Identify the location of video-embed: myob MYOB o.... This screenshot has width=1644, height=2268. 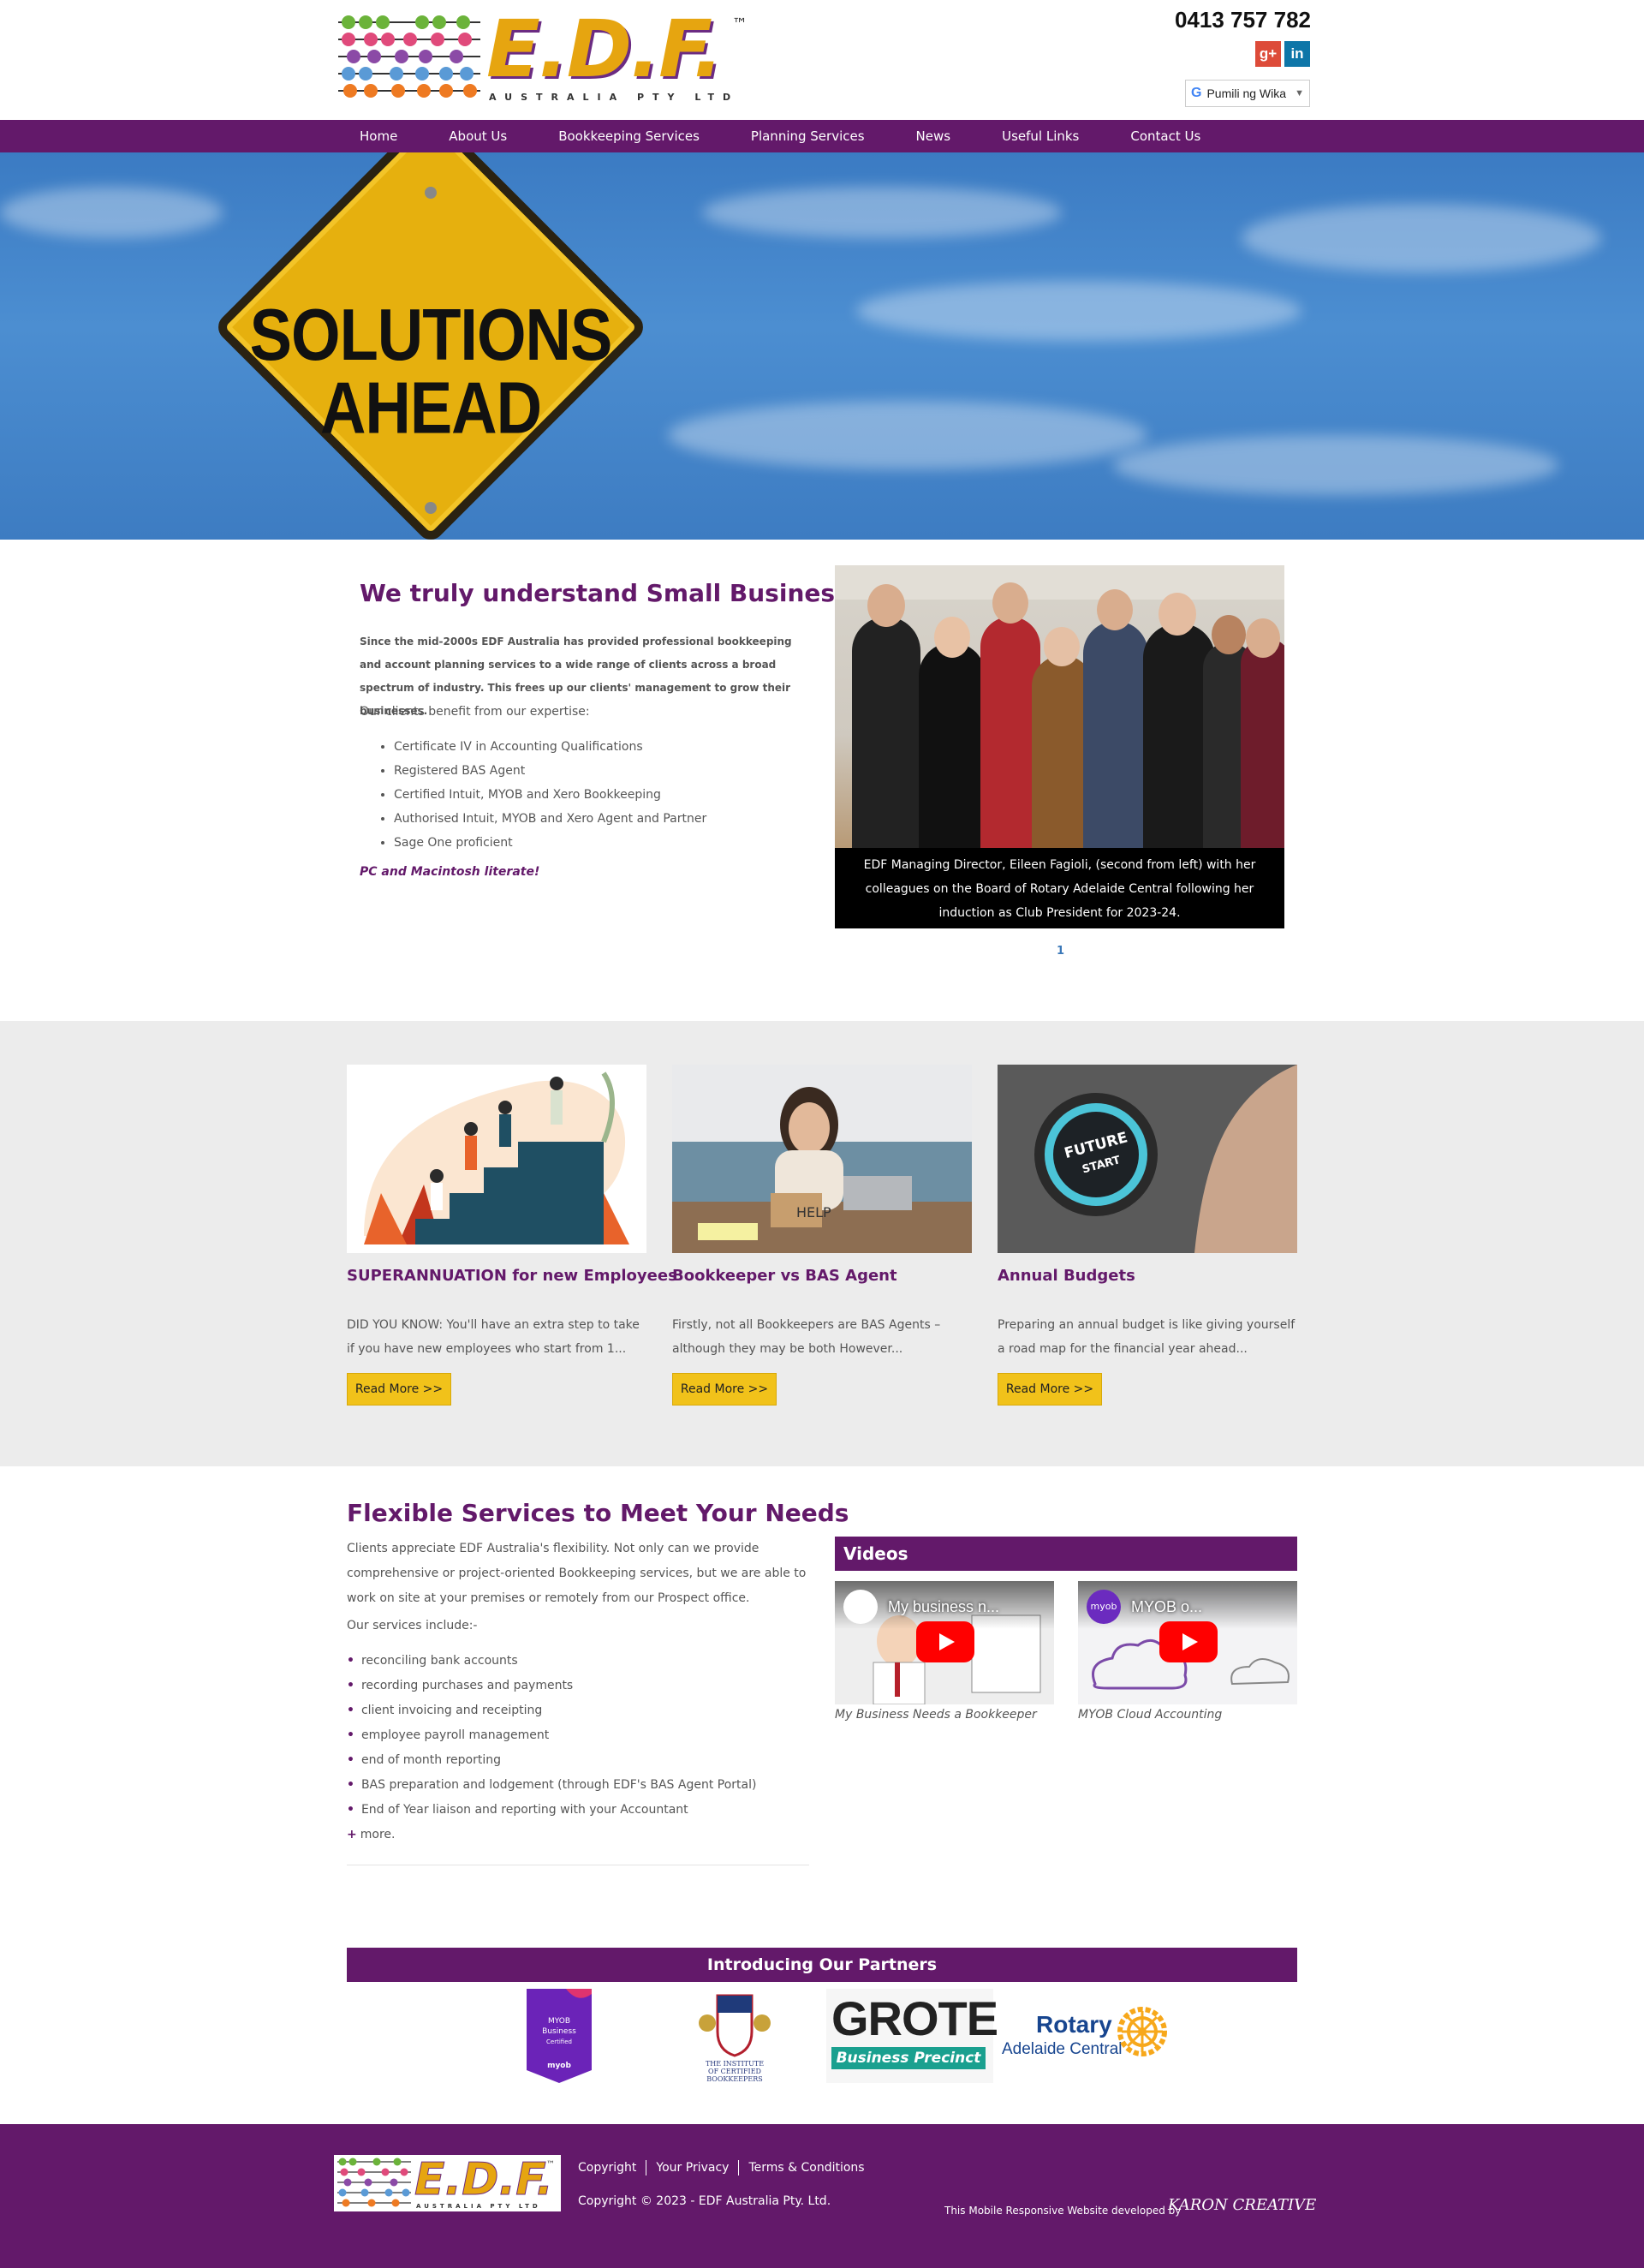
(1187, 1643).